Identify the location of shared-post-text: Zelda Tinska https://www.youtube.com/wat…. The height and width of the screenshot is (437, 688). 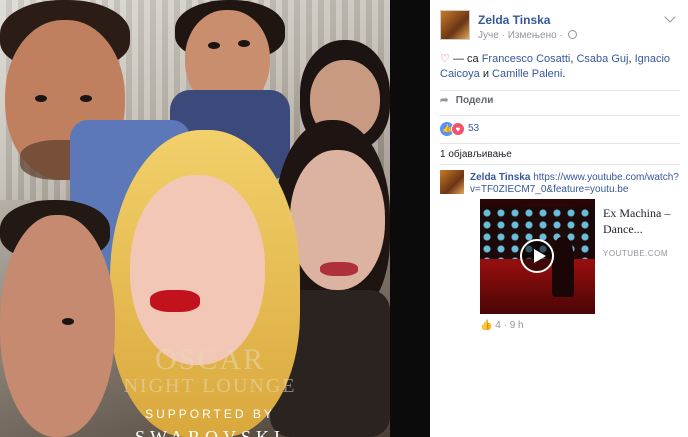
(575, 184).